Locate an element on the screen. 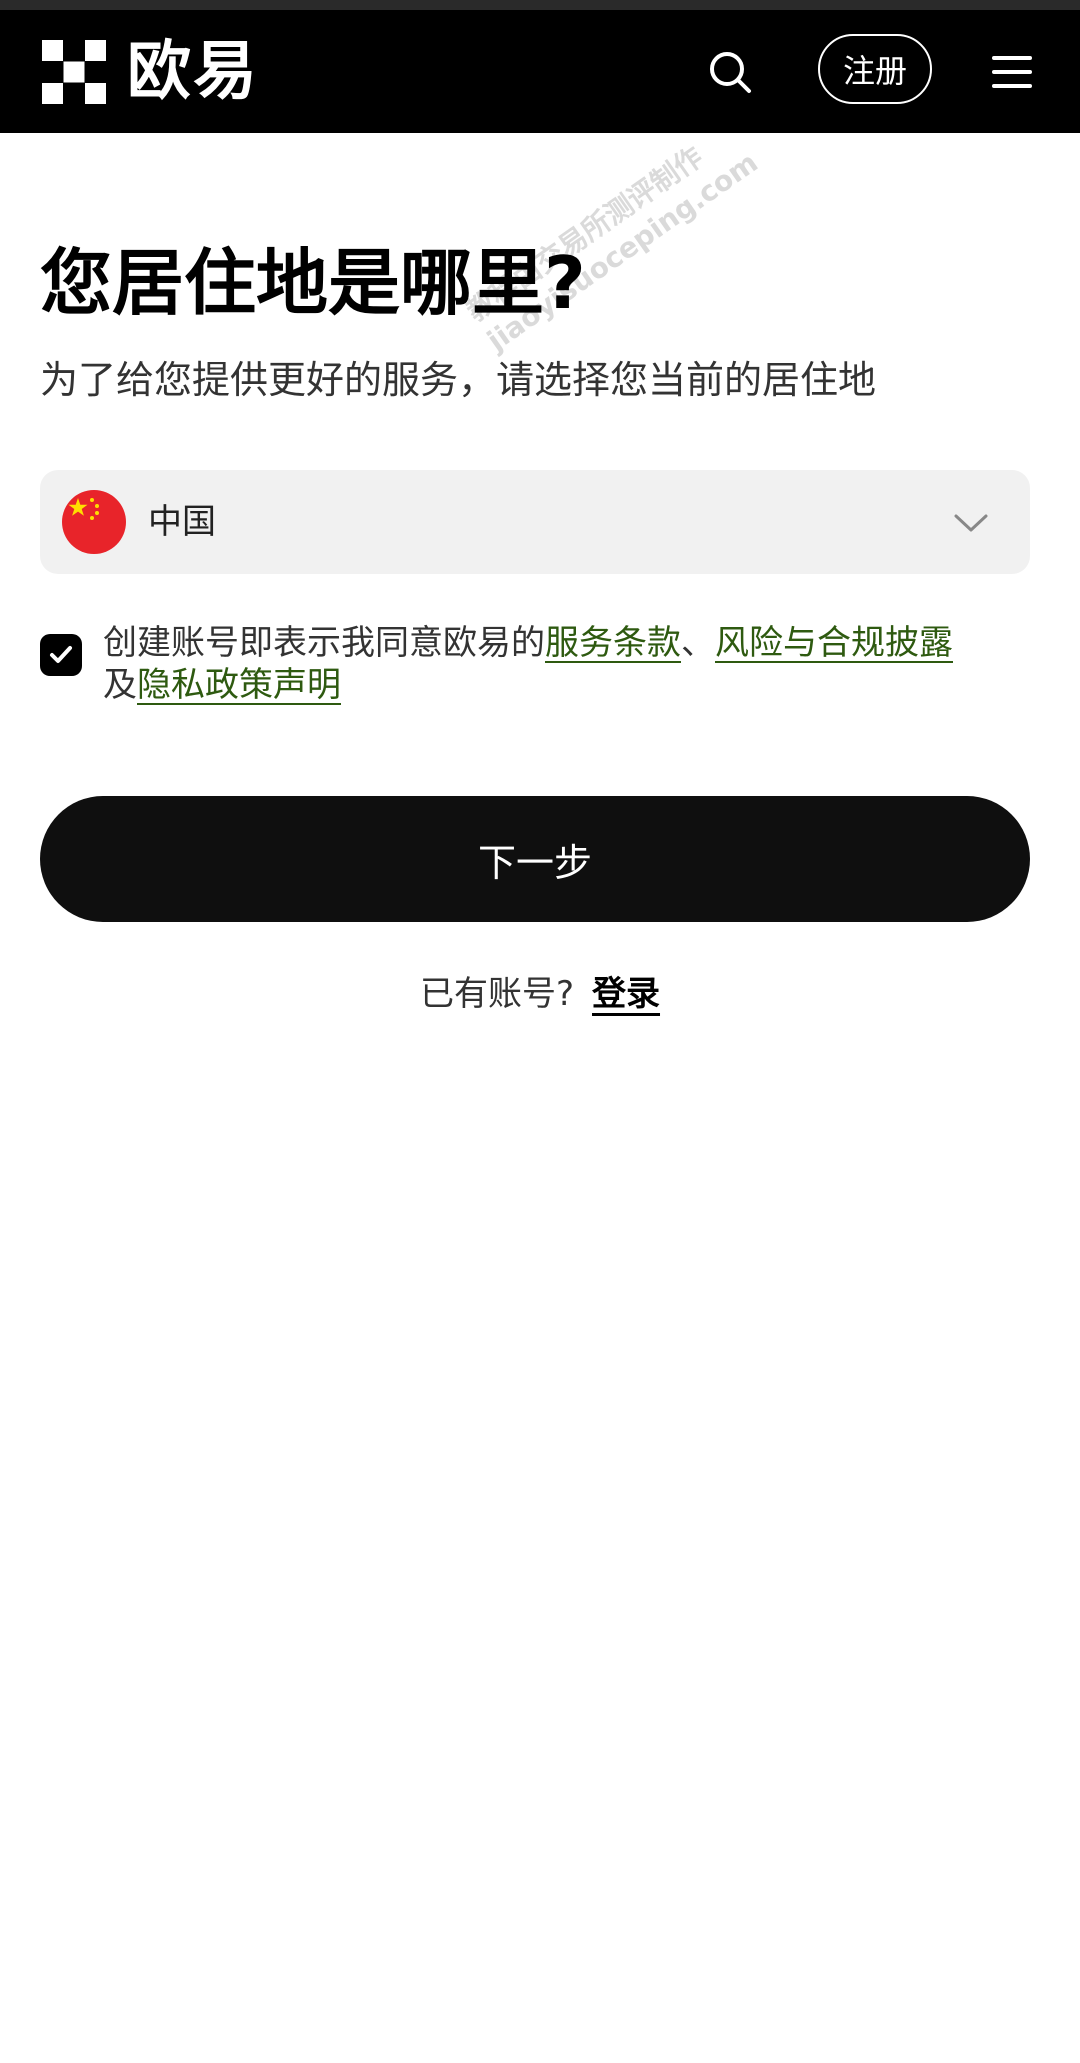  register-button: 注册 is located at coordinates (875, 69).